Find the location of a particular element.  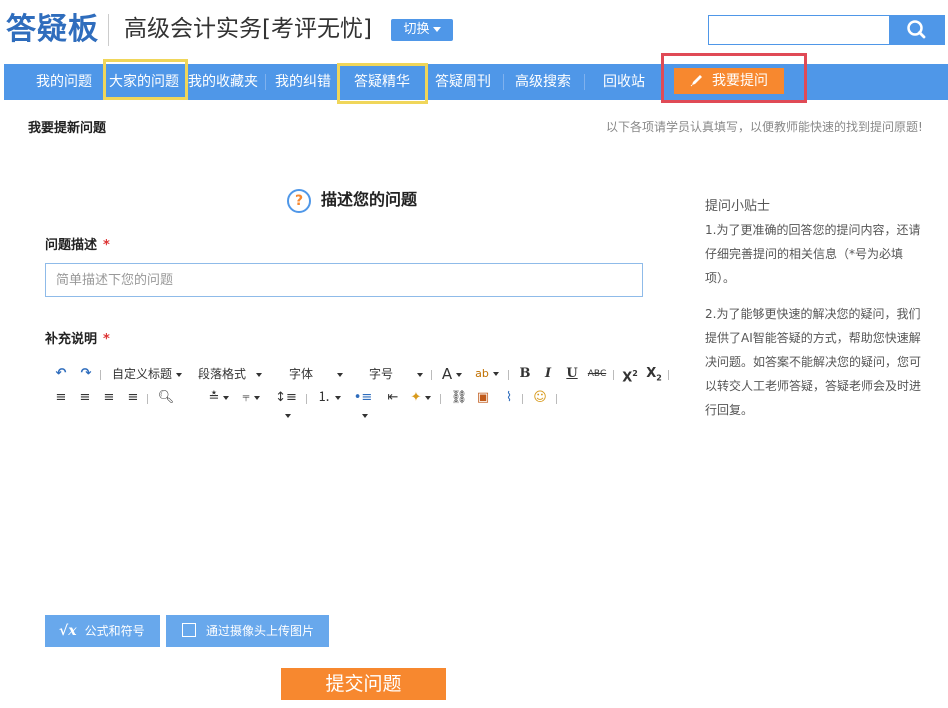

align-justify-icon: ≡ is located at coordinates (133, 398).